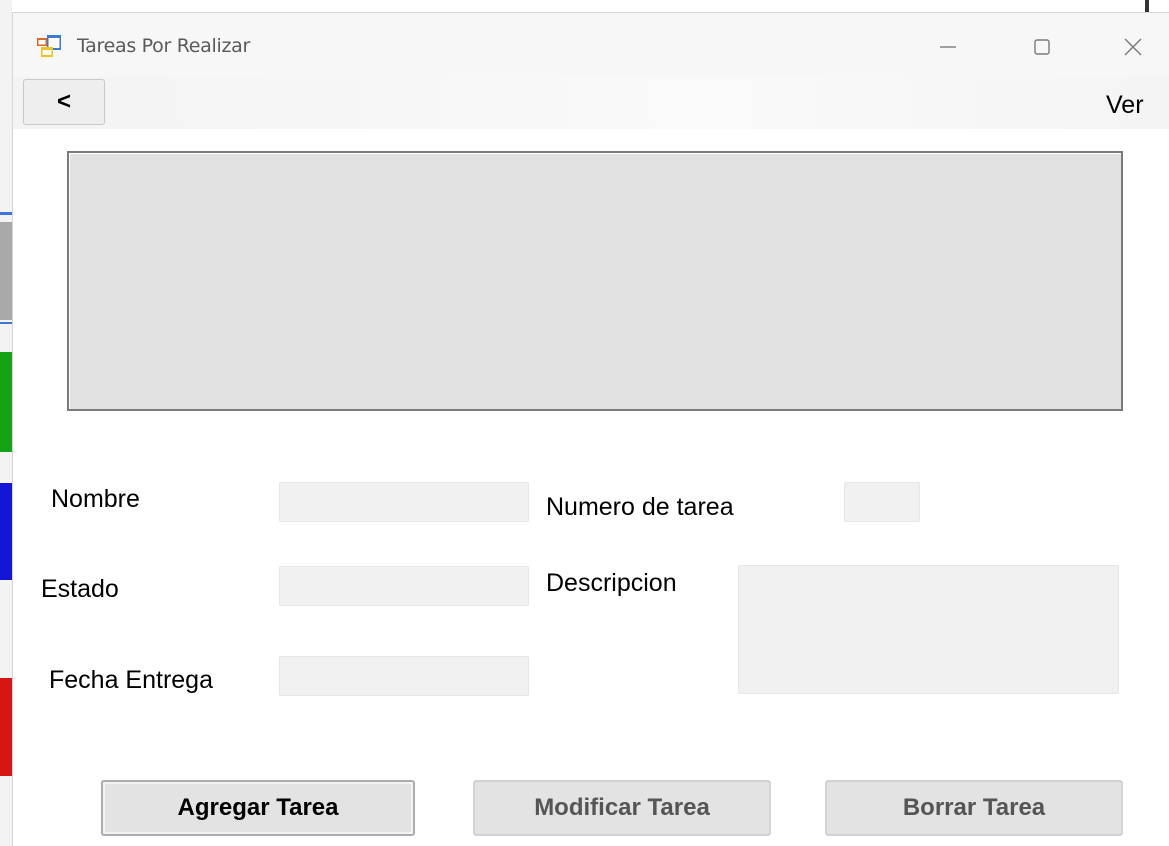  Describe the element at coordinates (258, 808) in the screenshot. I see `agregar-tarea-button: Agregar Tarea` at that location.